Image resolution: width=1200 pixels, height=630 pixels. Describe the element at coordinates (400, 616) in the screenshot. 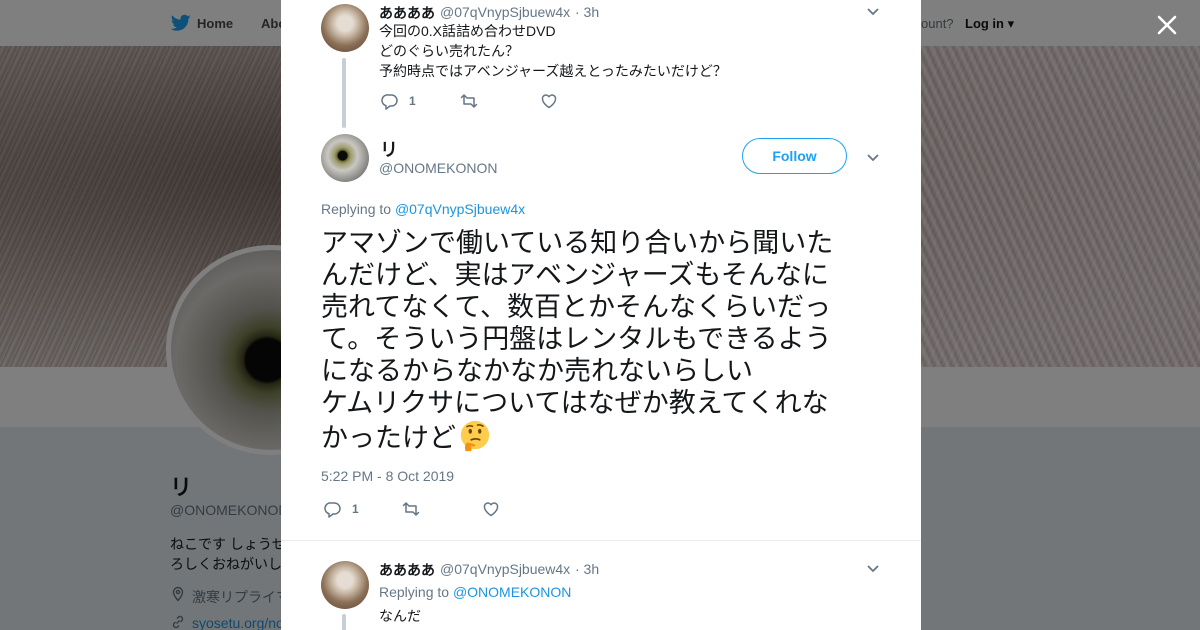

I see `tweet-text-line: なんだ` at that location.